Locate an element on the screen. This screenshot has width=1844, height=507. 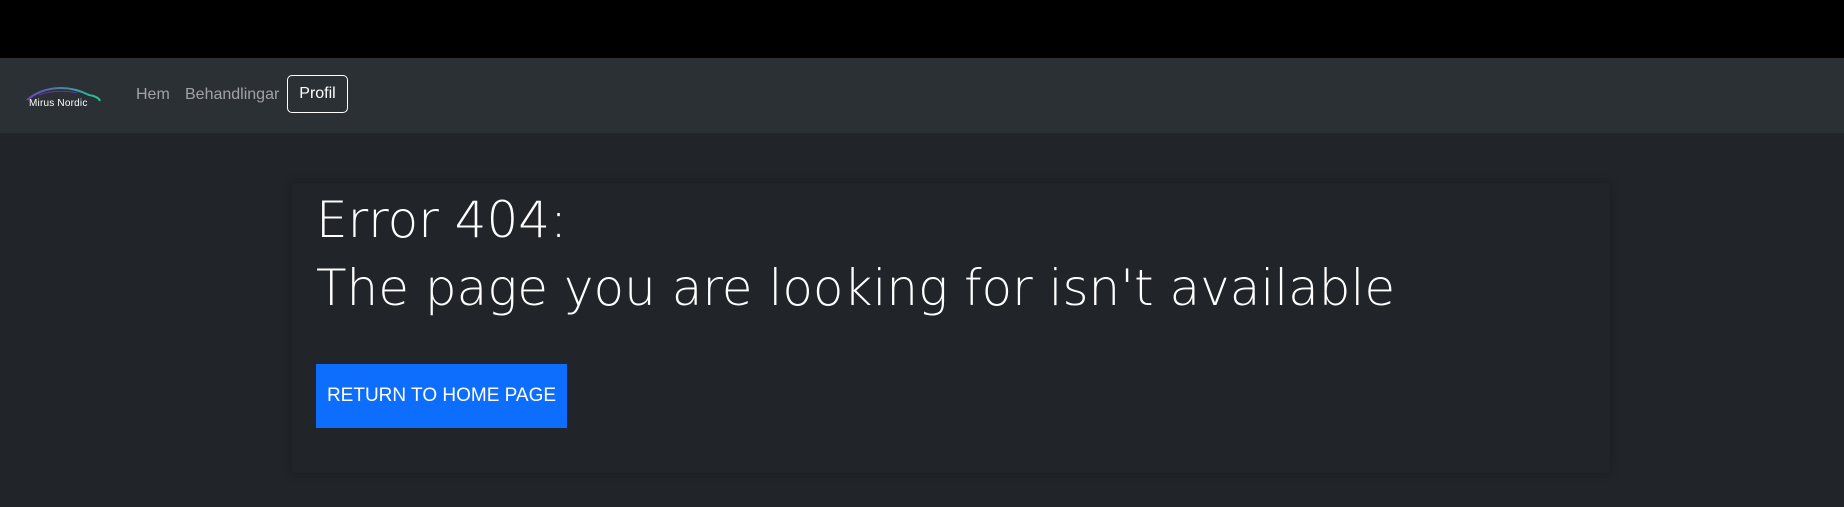
return-home-button: RETURN TO HOME PAGE is located at coordinates (441, 396).